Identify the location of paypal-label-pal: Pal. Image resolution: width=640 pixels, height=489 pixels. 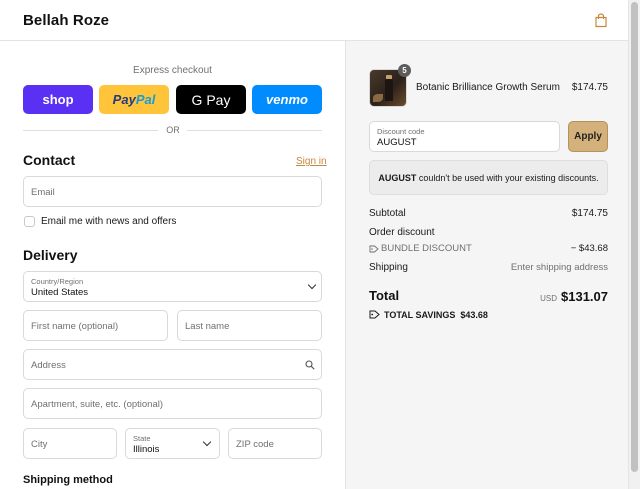
(145, 99).